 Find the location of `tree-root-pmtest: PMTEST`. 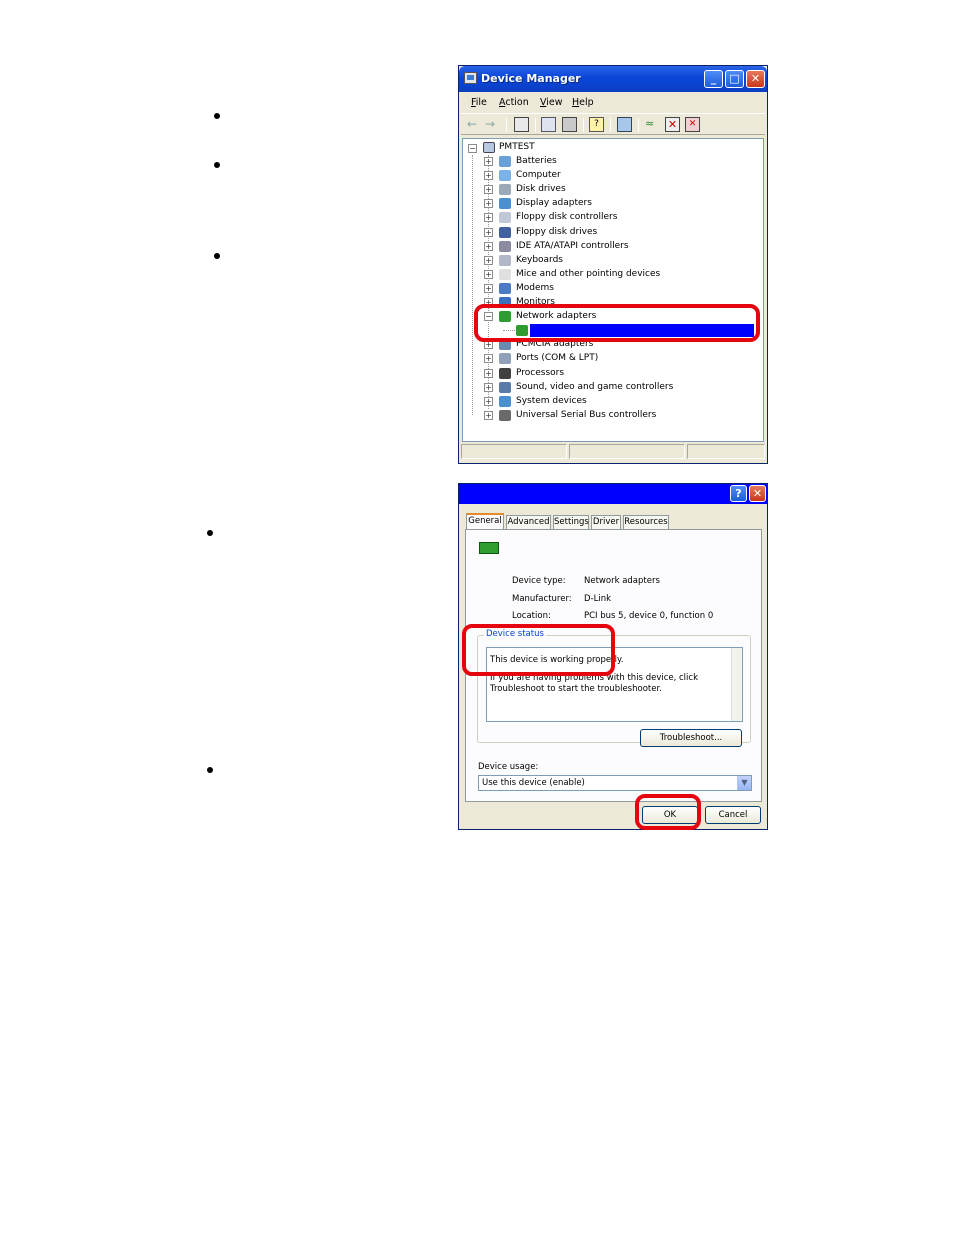

tree-root-pmtest: PMTEST is located at coordinates (517, 147).